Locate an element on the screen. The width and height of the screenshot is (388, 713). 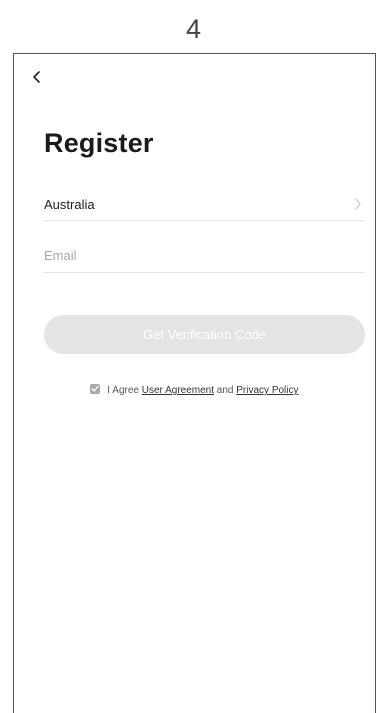
agree-checkbox is located at coordinates (95, 389).